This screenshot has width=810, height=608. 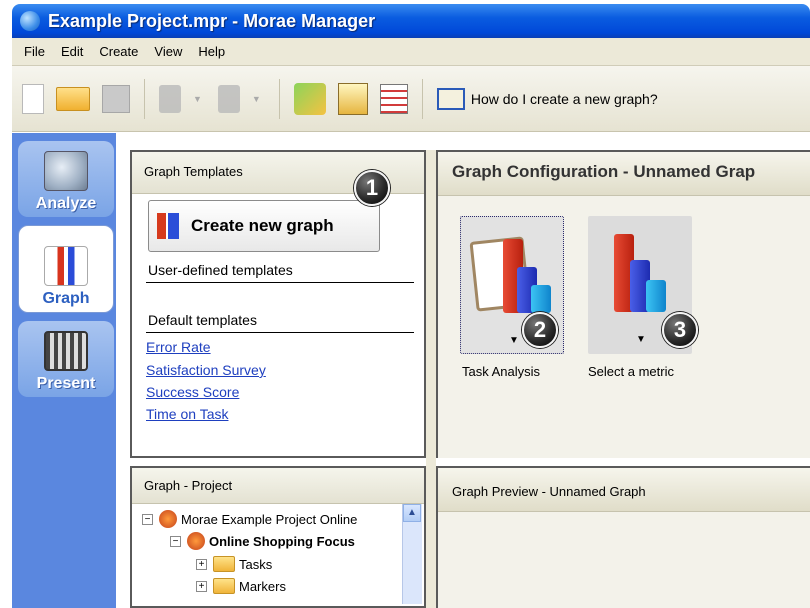 I want to click on project-icon, so click(x=168, y=519).